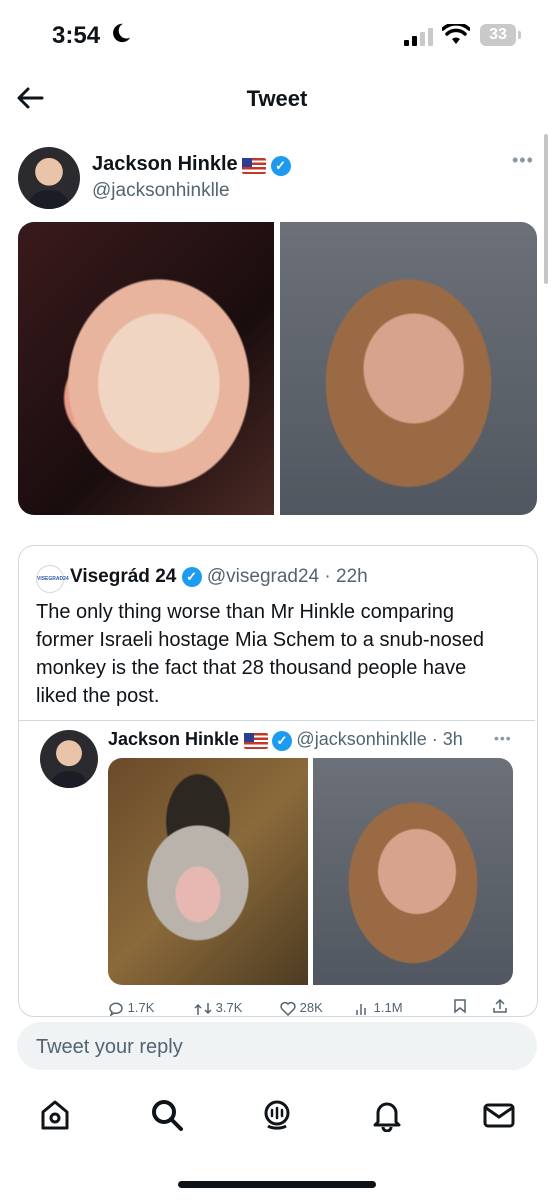  I want to click on messages-icon, so click(499, 1115).